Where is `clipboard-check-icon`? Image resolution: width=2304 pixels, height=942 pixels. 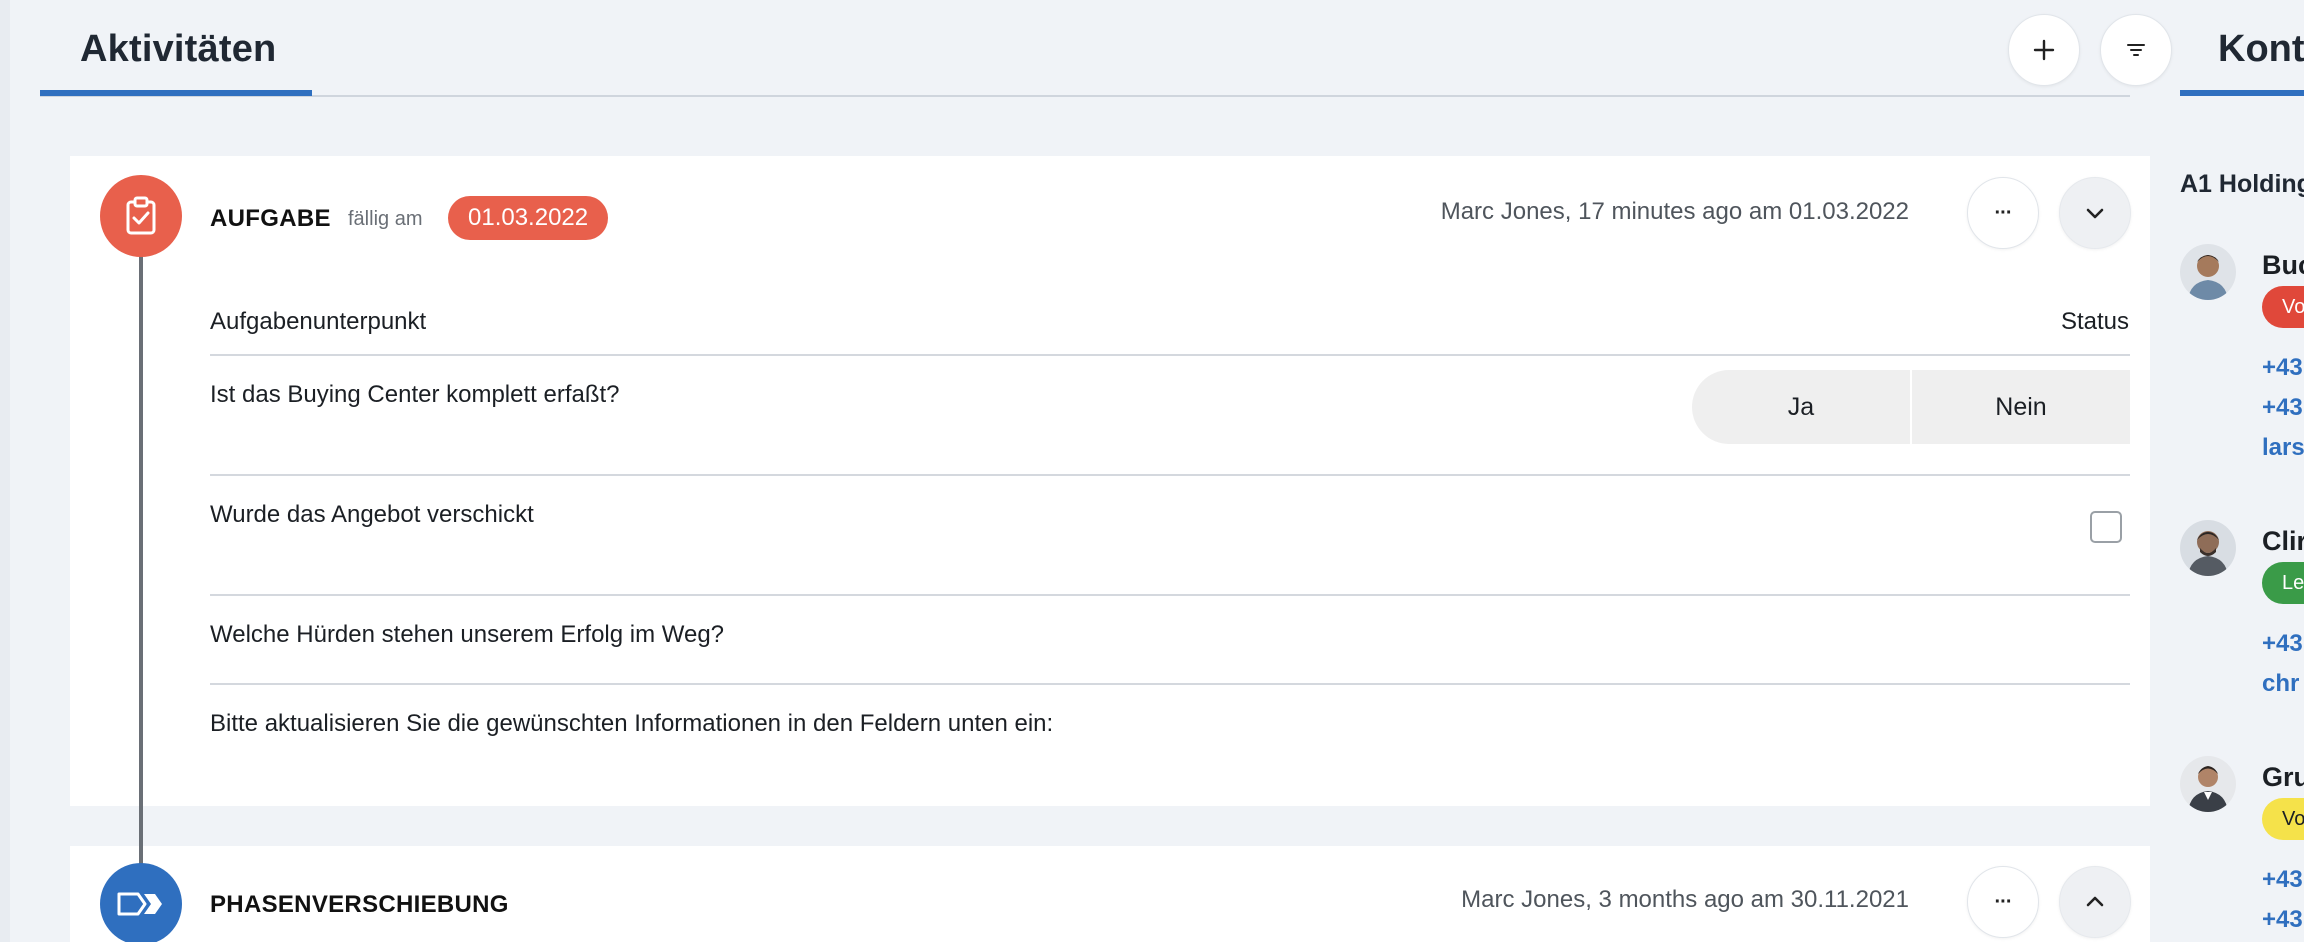 clipboard-check-icon is located at coordinates (141, 215).